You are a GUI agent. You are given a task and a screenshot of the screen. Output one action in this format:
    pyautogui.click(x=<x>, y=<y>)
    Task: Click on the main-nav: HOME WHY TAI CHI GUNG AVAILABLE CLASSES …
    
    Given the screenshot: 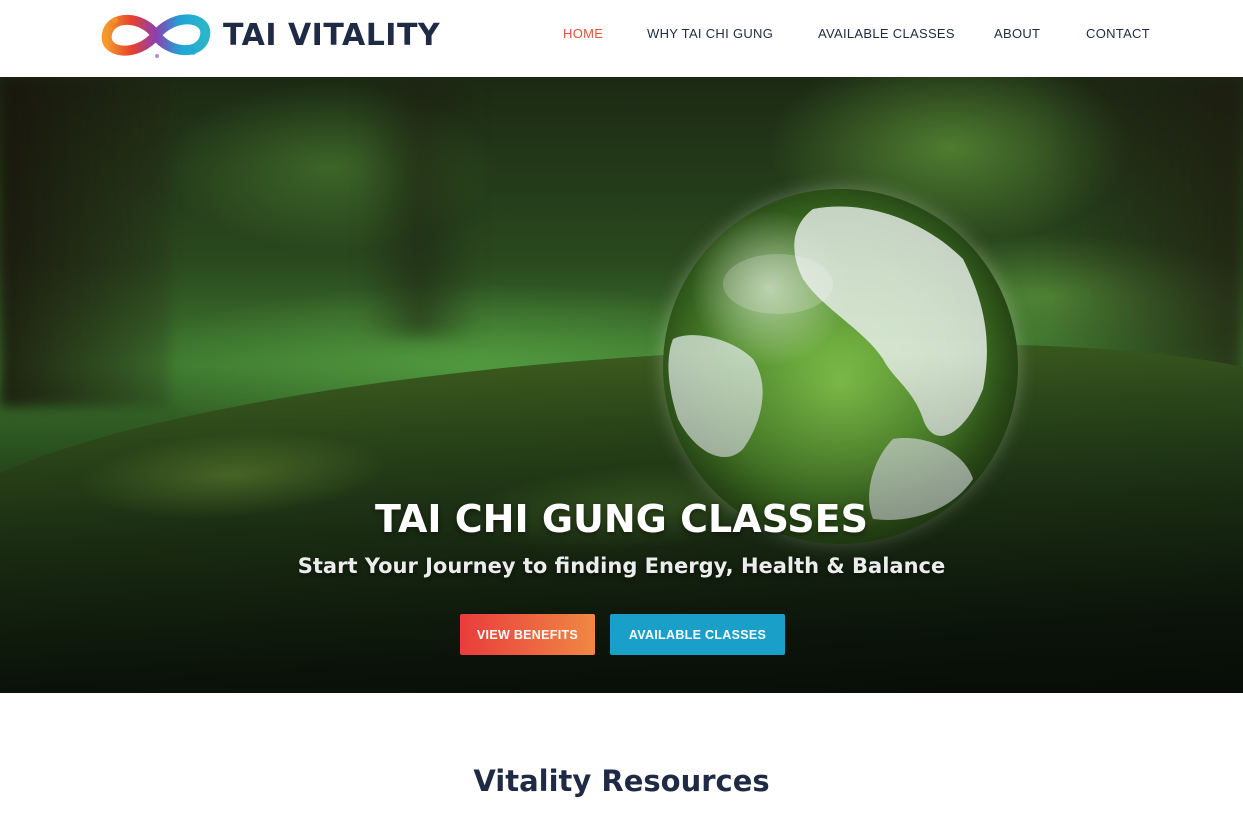 What is the action you would take?
    pyautogui.click(x=621, y=35)
    